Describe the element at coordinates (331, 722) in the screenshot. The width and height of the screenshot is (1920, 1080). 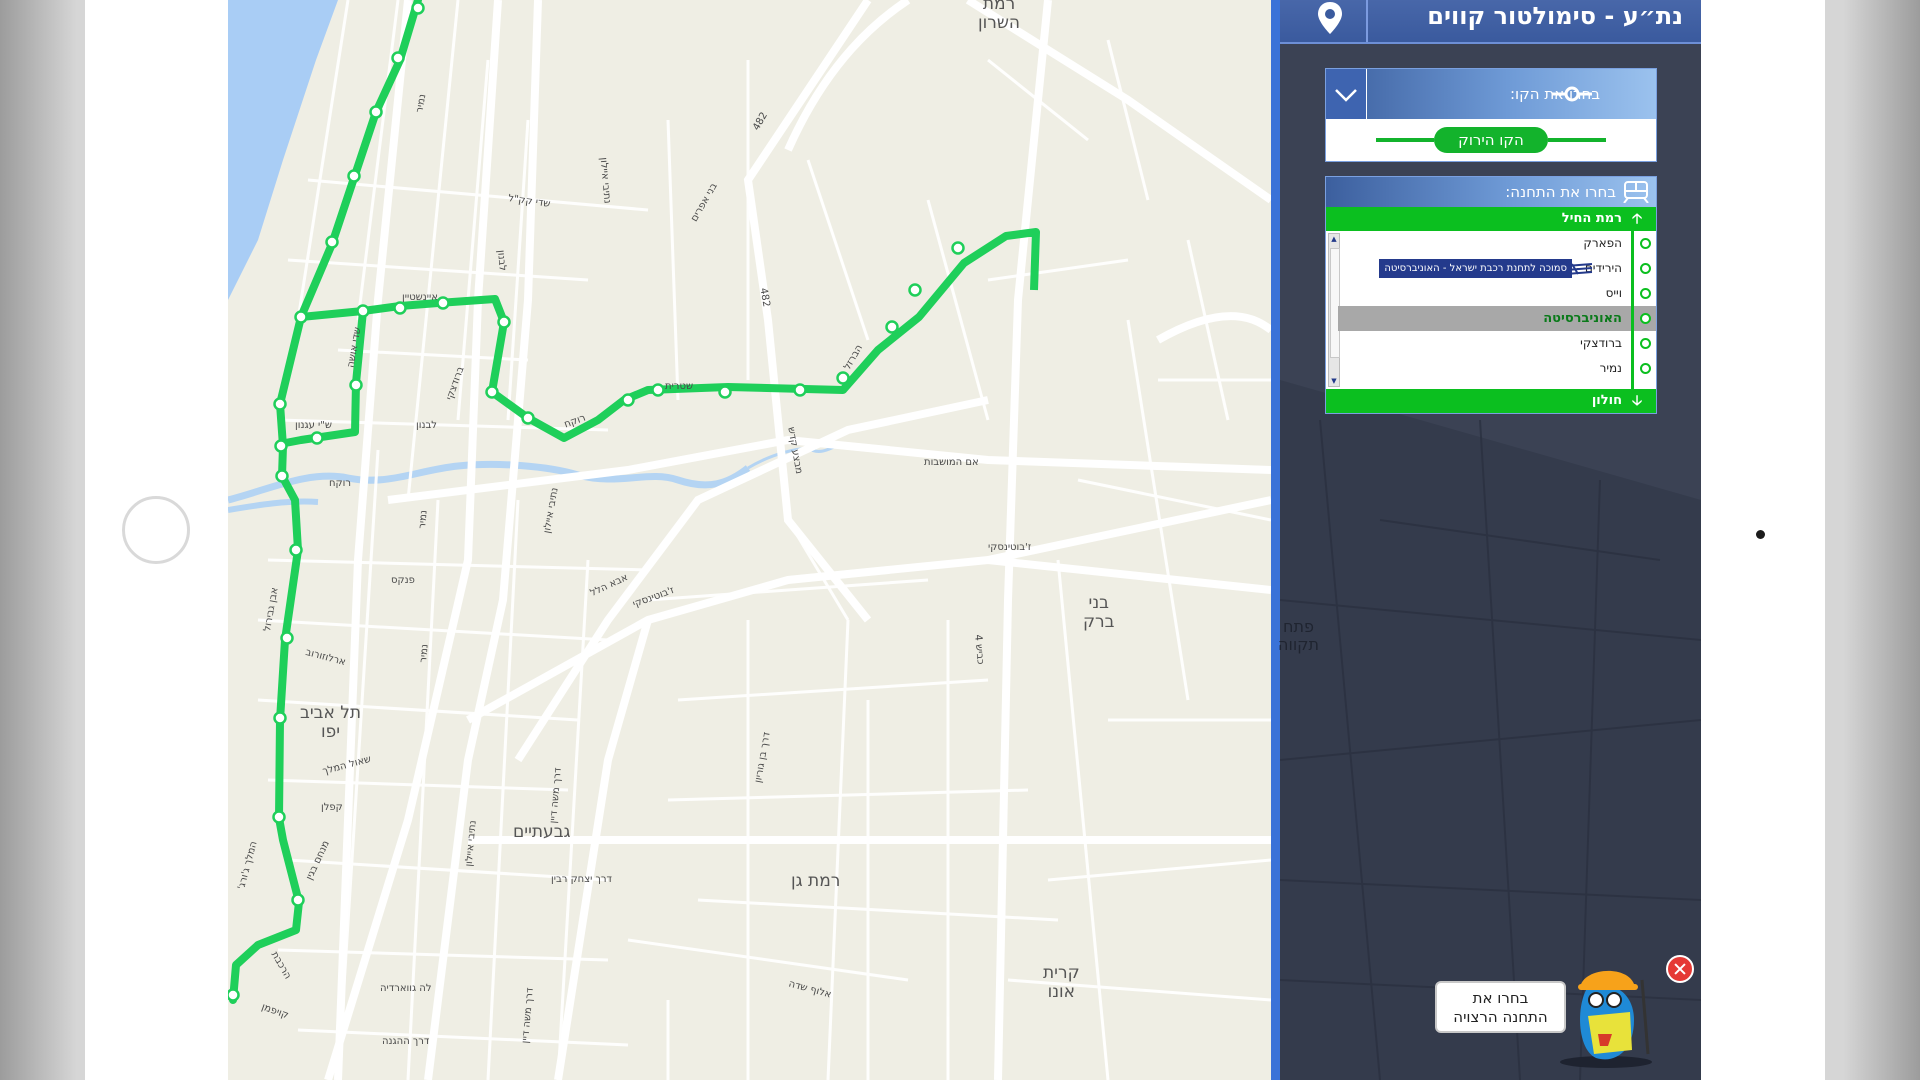
I see `city-label-tel-aviv: תל אביב יפו` at that location.